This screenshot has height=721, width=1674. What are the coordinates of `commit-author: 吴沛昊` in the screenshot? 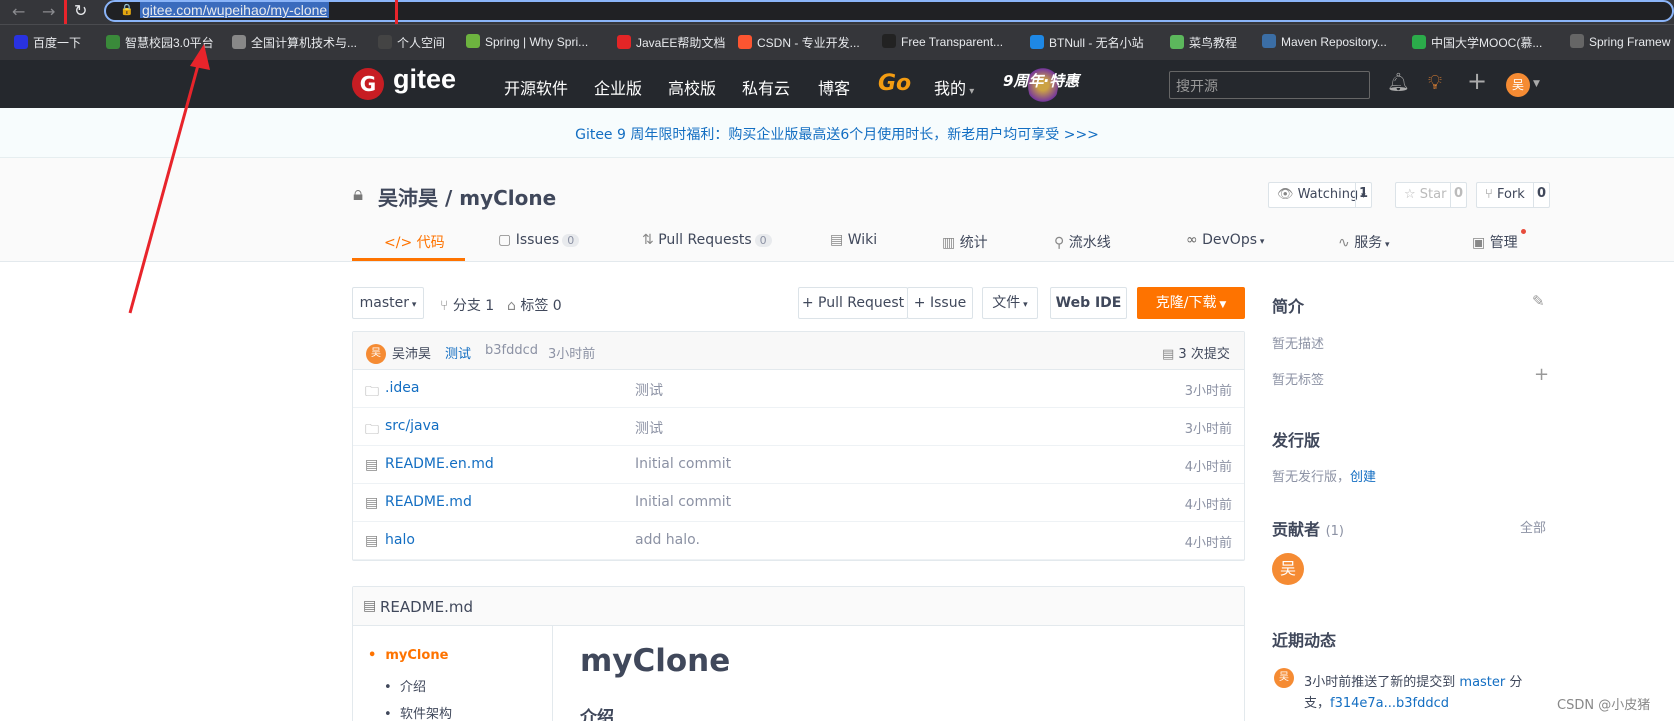 It's located at (411, 352).